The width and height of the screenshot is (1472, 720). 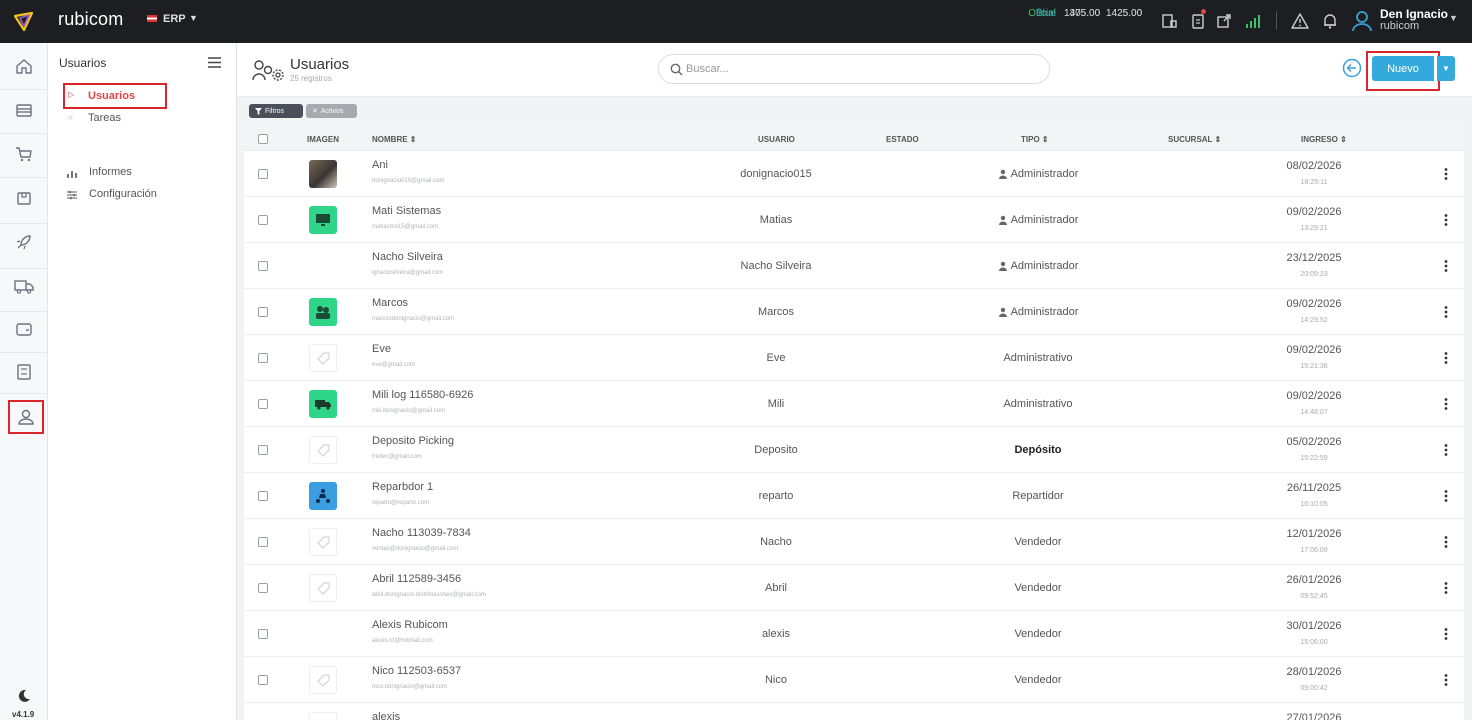 What do you see at coordinates (1035, 139) in the screenshot?
I see `col-tipo: TIPO ⇕` at bounding box center [1035, 139].